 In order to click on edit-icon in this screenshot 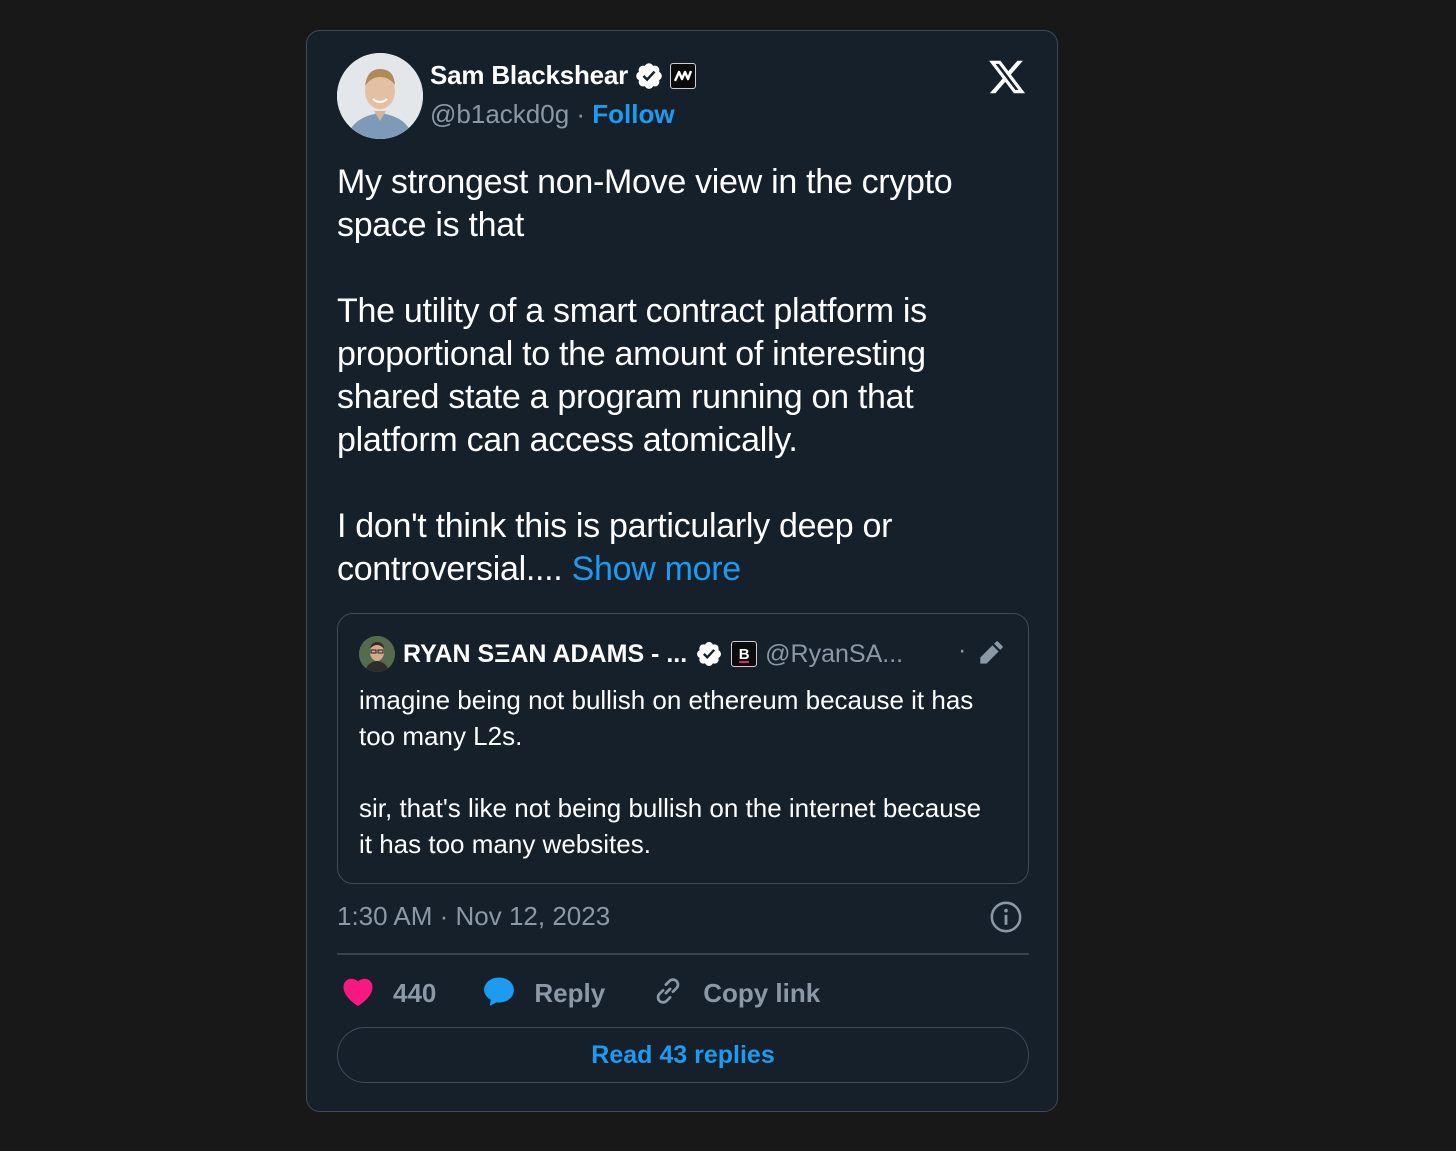, I will do `click(990, 654)`.